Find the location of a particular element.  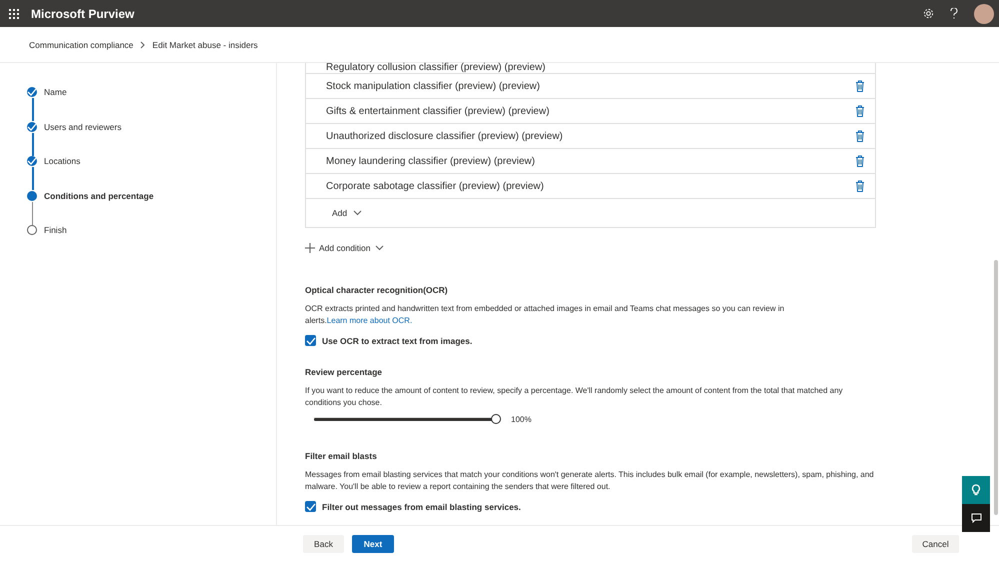

section-heading: Filter email blasts is located at coordinates (341, 456).